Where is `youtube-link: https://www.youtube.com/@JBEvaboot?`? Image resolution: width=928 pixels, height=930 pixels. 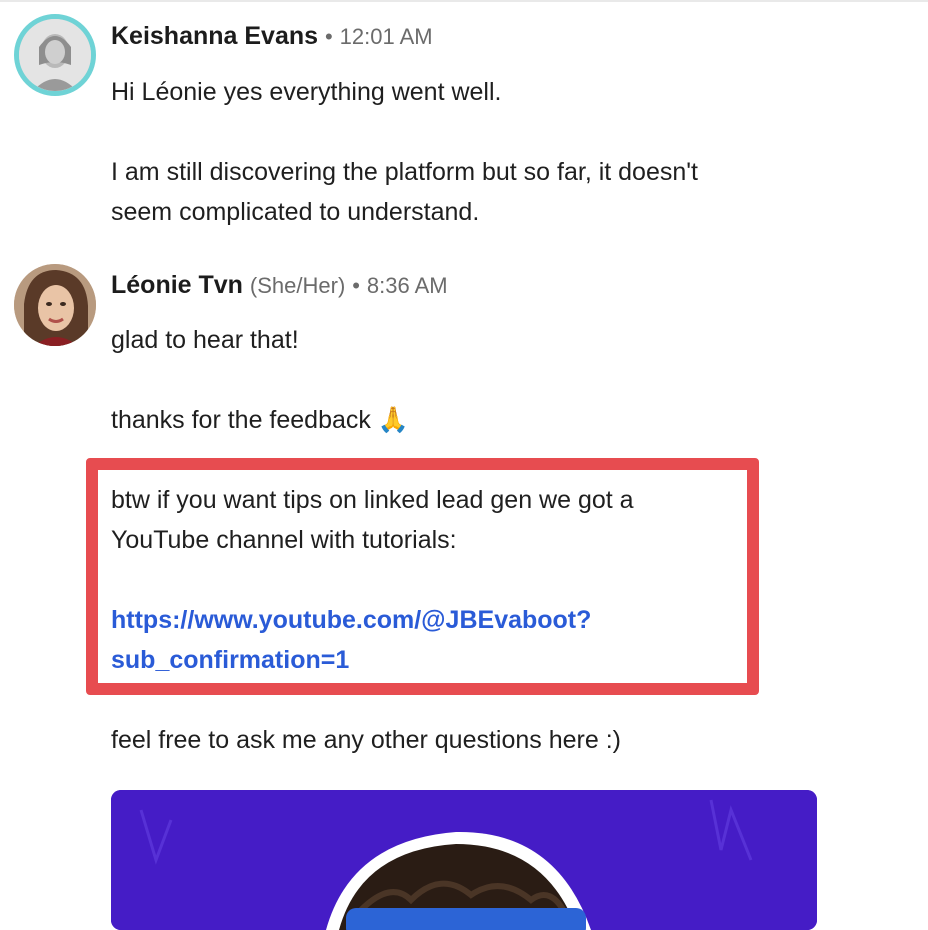
youtube-link: https://www.youtube.com/@JBEvaboot? is located at coordinates (351, 620).